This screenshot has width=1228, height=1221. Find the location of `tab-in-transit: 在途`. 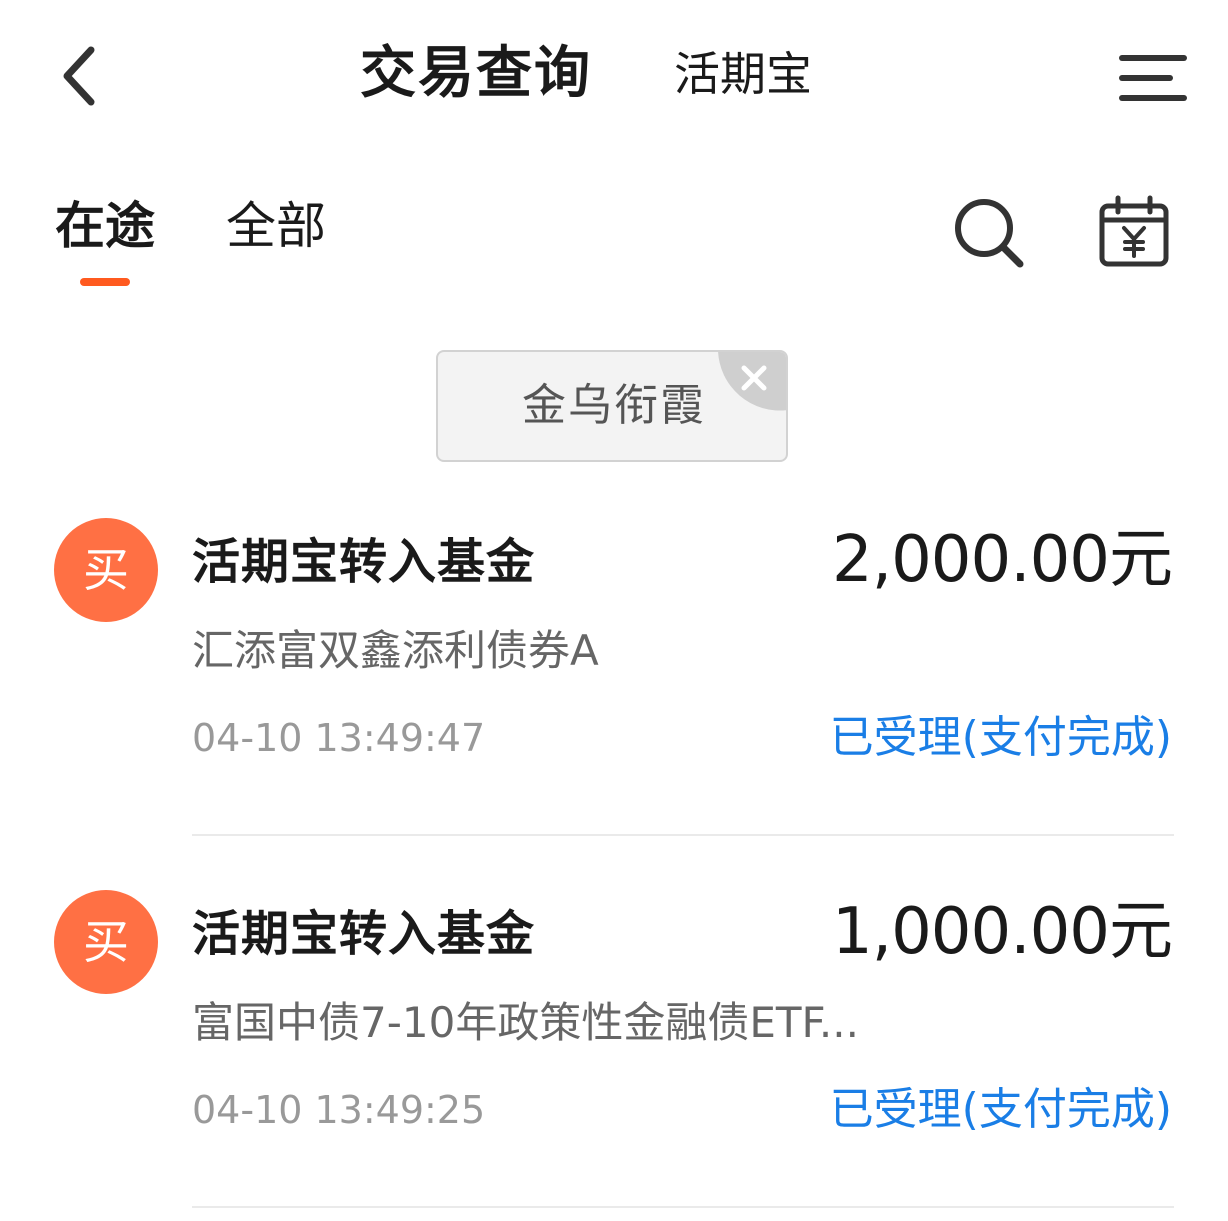

tab-in-transit: 在途 is located at coordinates (105, 226).